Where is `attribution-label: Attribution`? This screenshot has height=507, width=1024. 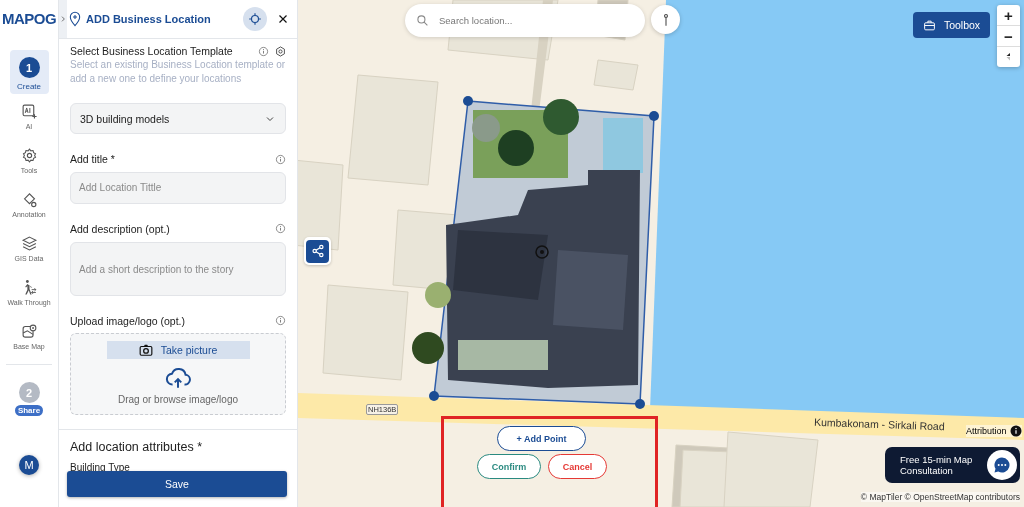 attribution-label: Attribution is located at coordinates (986, 431).